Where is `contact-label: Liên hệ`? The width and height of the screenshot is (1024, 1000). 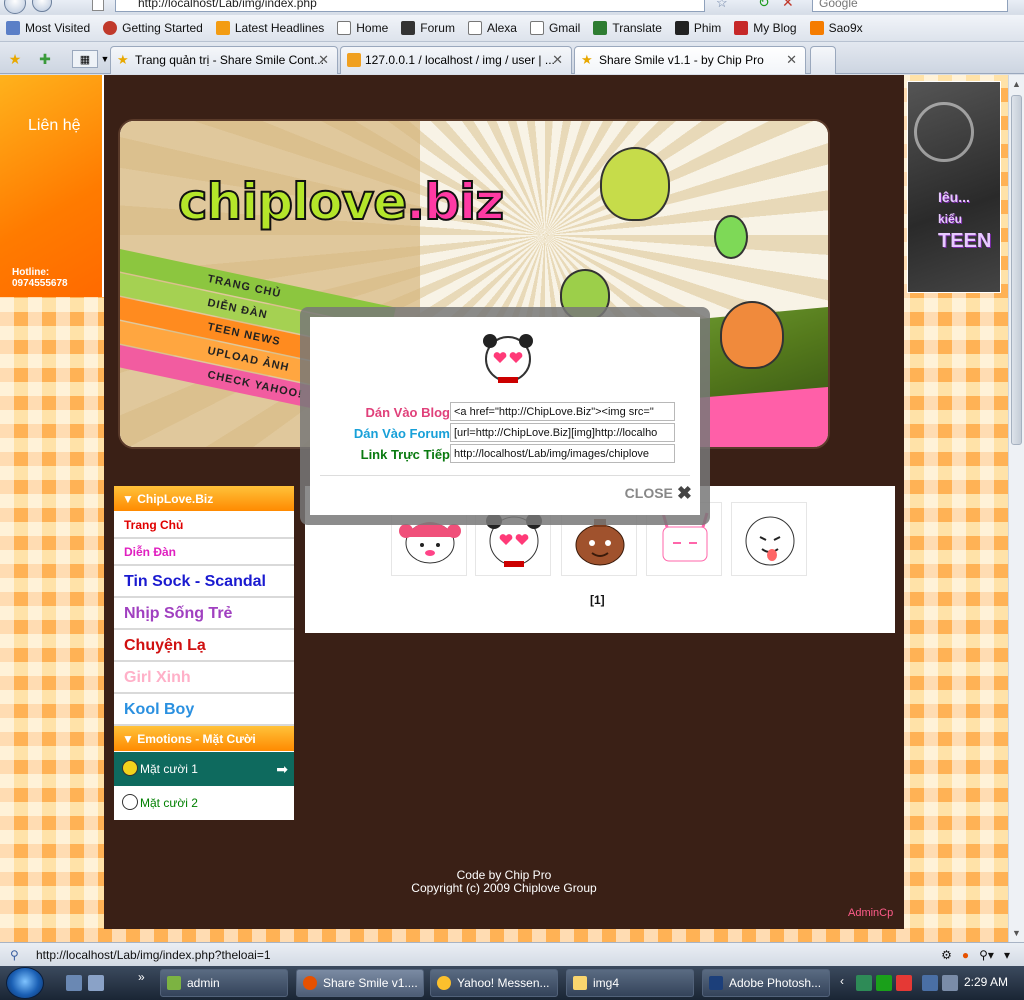 contact-label: Liên hệ is located at coordinates (54, 125).